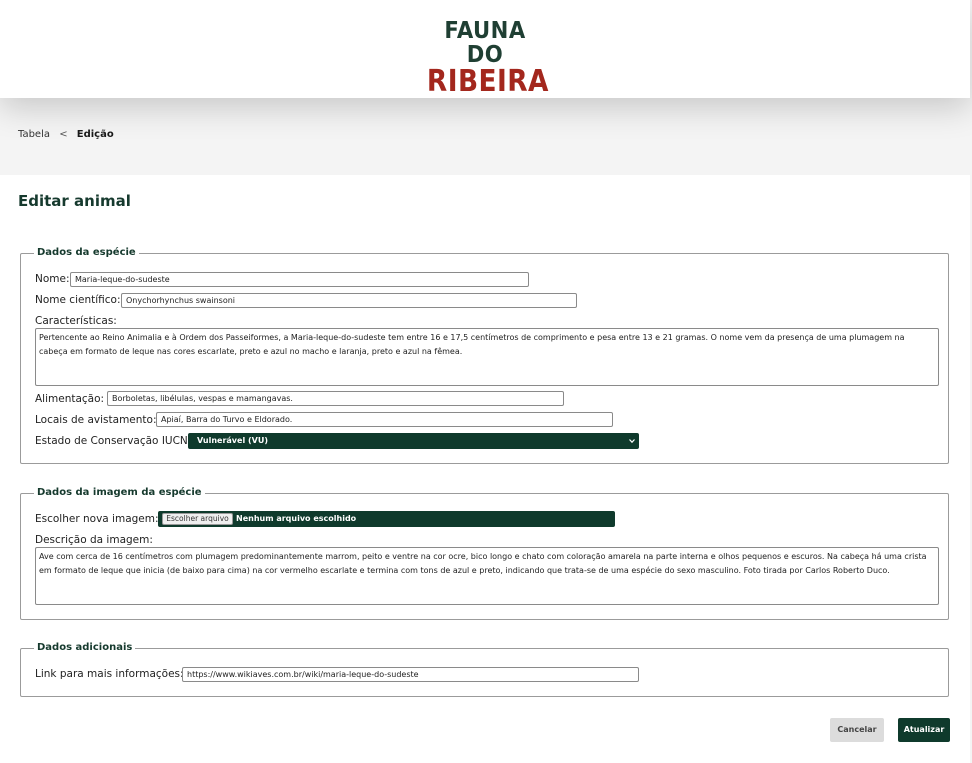  Describe the element at coordinates (924, 730) in the screenshot. I see `update-button: Atualizar` at that location.